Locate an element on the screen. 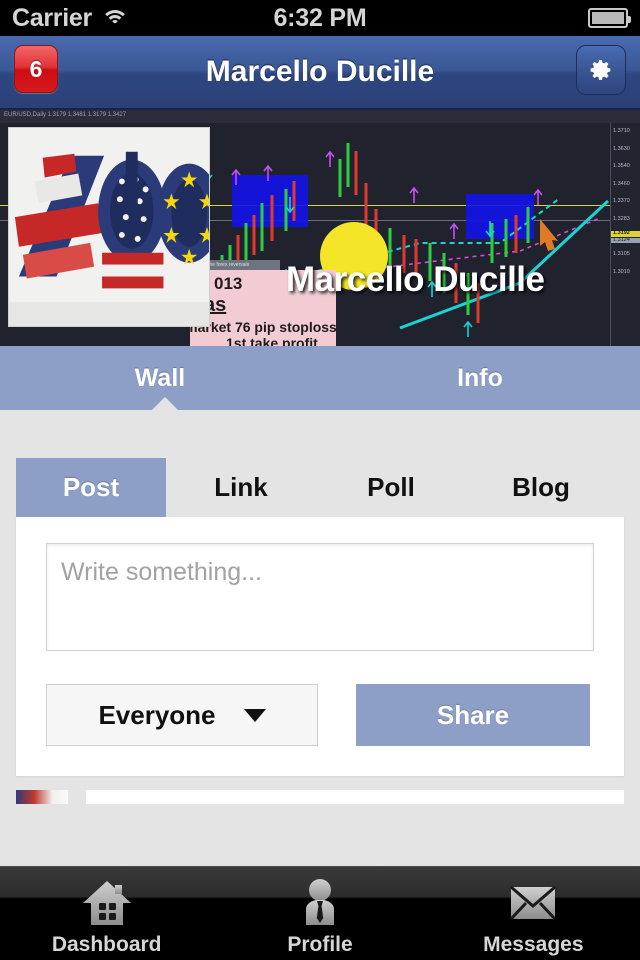  tab-wall: Wall is located at coordinates (160, 378).